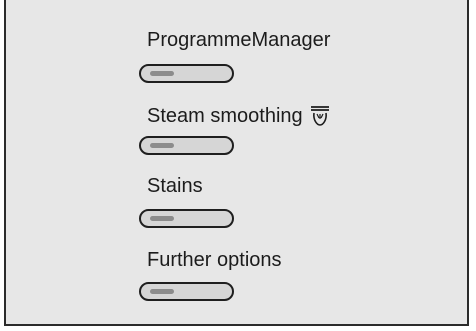 The image size is (476, 331). I want to click on option-label-text: Stains, so click(175, 186).